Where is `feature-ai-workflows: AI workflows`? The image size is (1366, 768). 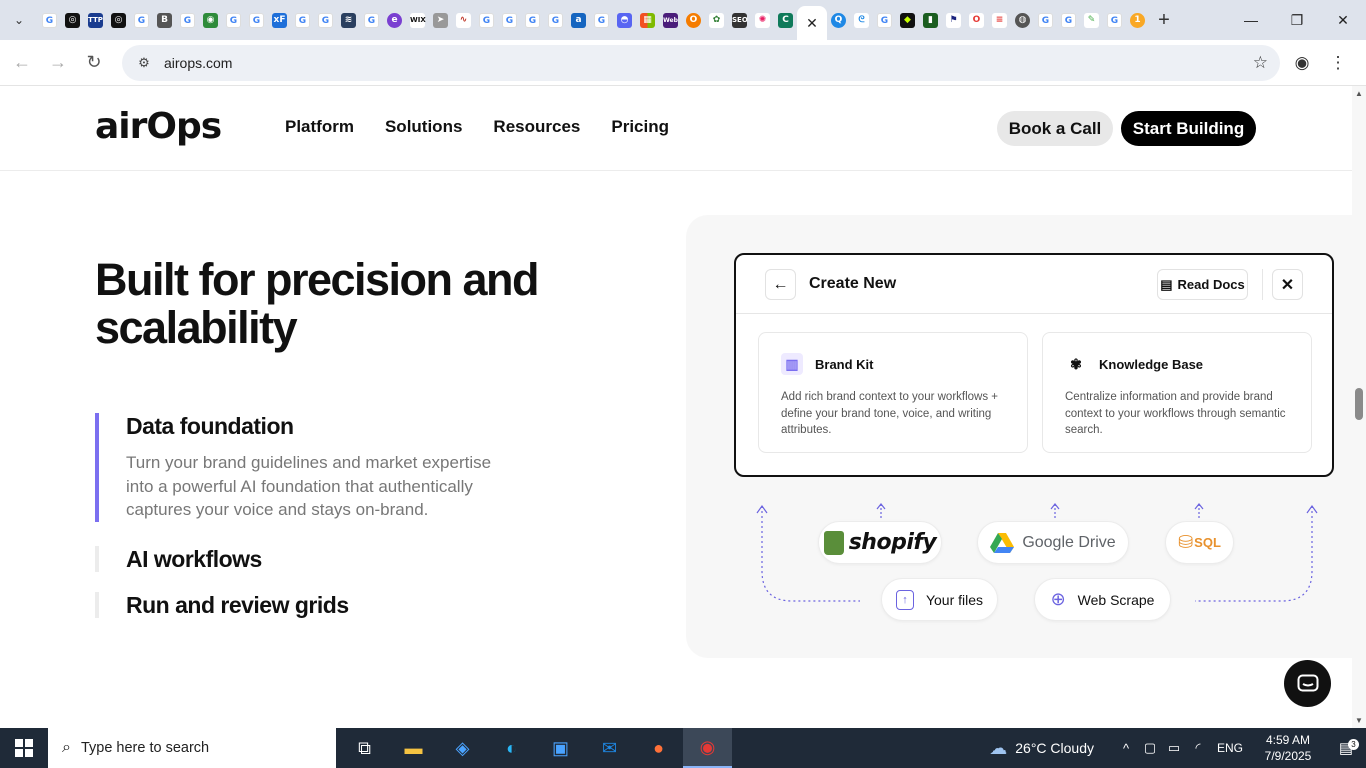 feature-ai-workflows: AI workflows is located at coordinates (178, 559).